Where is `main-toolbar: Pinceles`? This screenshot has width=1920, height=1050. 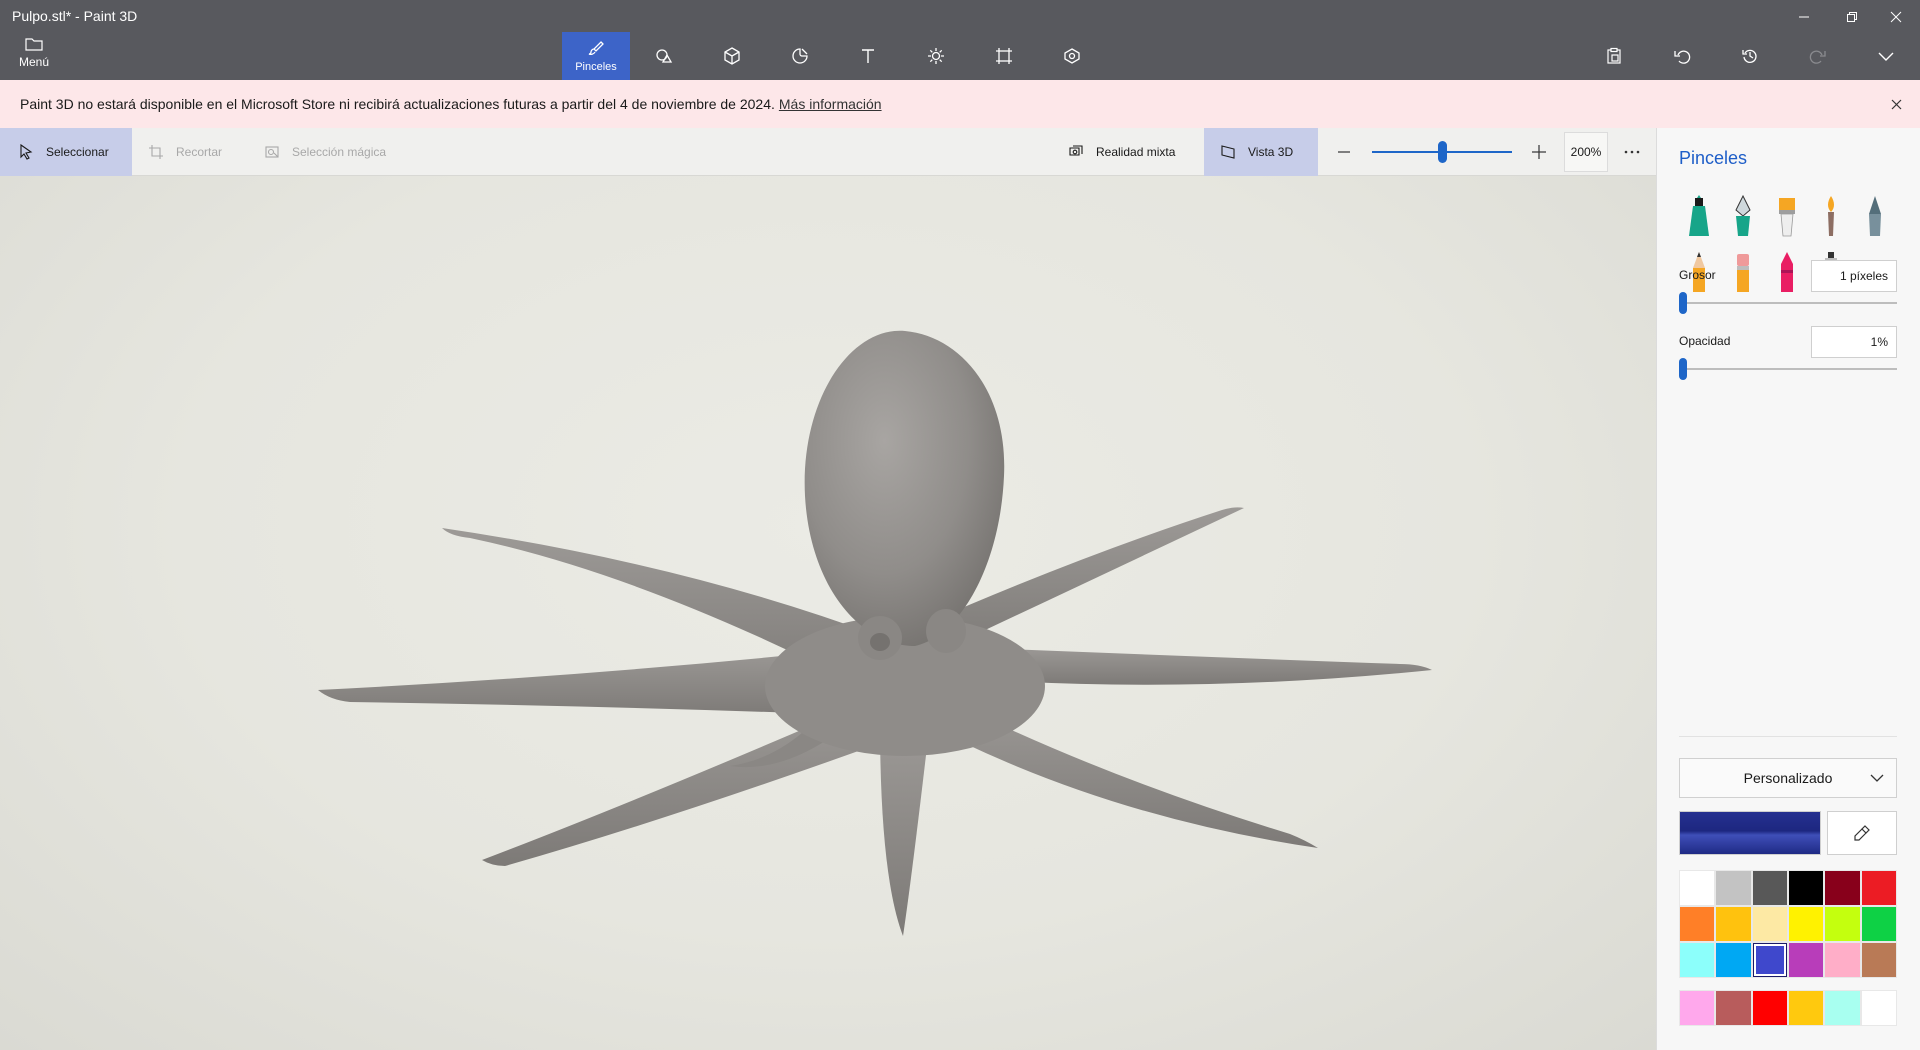 main-toolbar: Pinceles is located at coordinates (834, 56).